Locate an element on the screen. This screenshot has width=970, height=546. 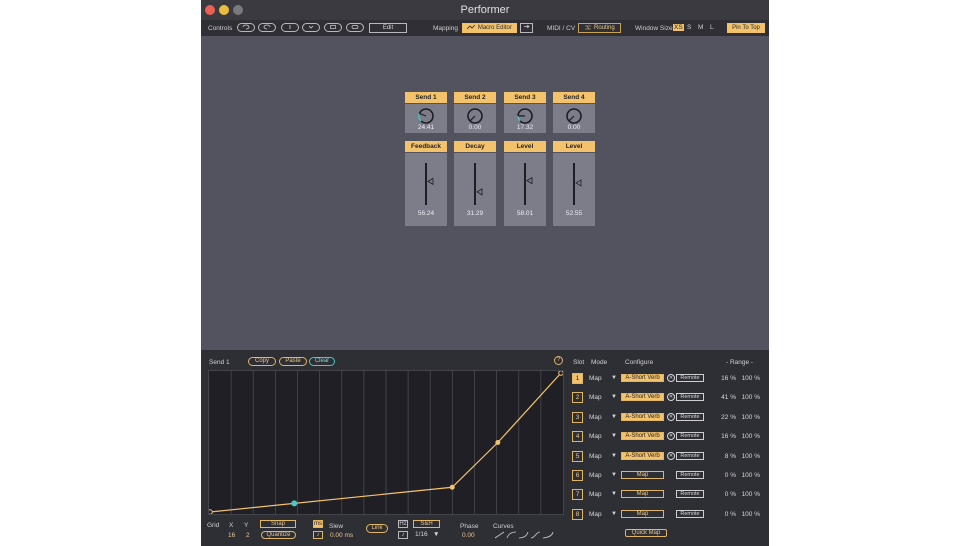
window-size-s: S is located at coordinates (689, 27).